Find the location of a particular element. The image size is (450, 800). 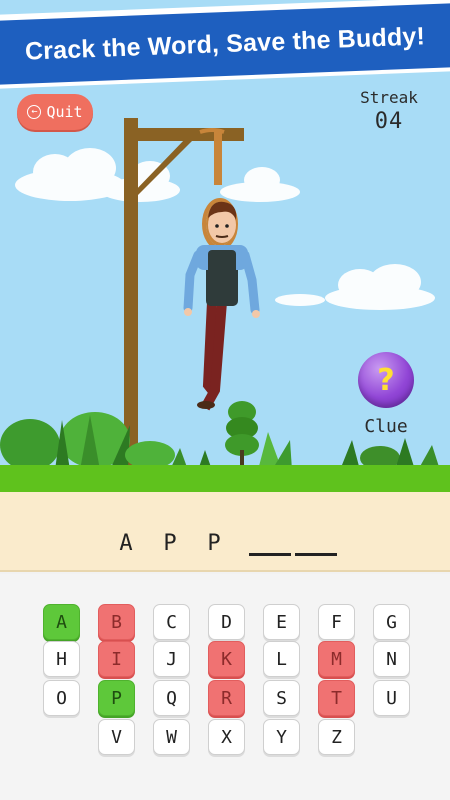

streak-counter: Streak 04 is located at coordinates (389, 111).